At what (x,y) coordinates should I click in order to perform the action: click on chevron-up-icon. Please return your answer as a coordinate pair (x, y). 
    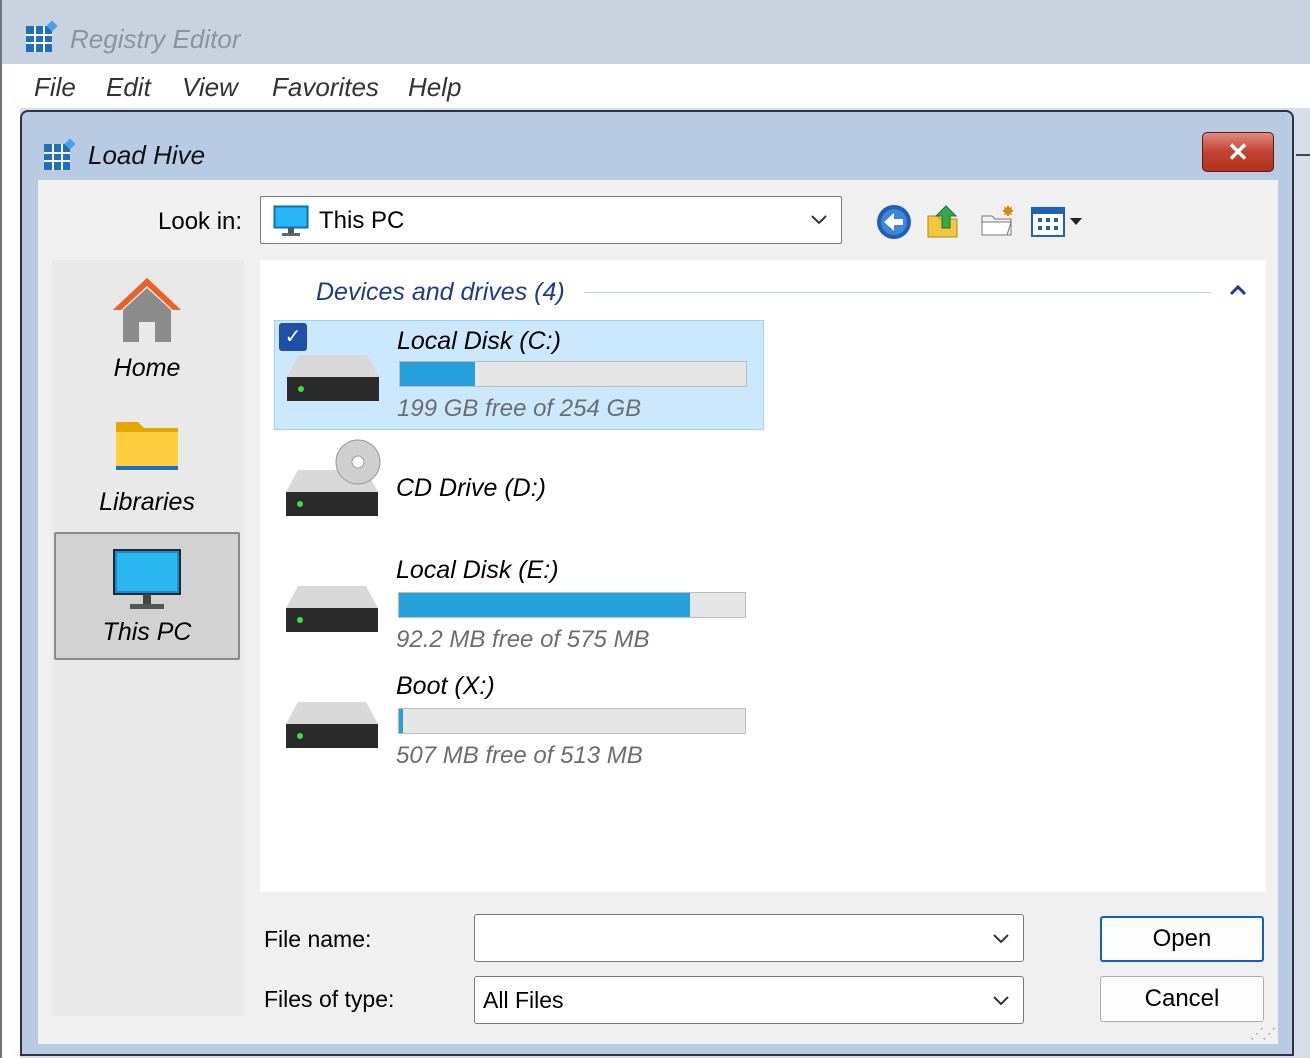
    Looking at the image, I should click on (1238, 291).